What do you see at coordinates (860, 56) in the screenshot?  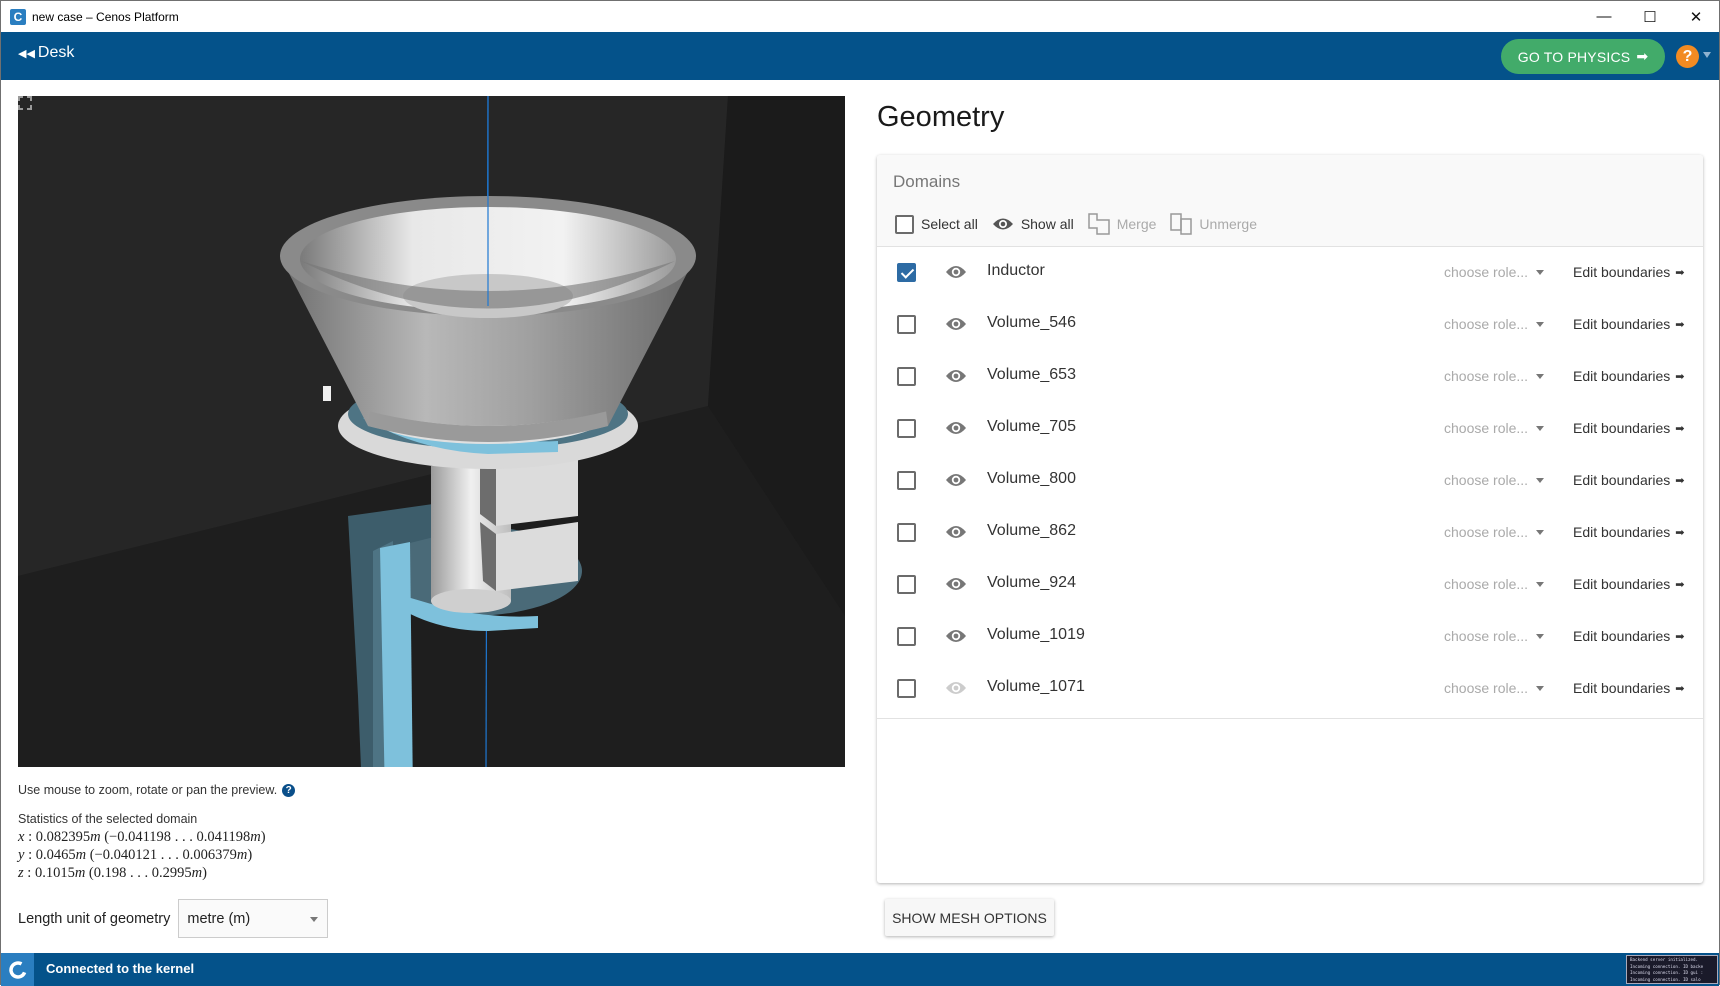 I see `top-nav-bar: ◀◀ Desk GO TO PHYSICS ➡ ?` at bounding box center [860, 56].